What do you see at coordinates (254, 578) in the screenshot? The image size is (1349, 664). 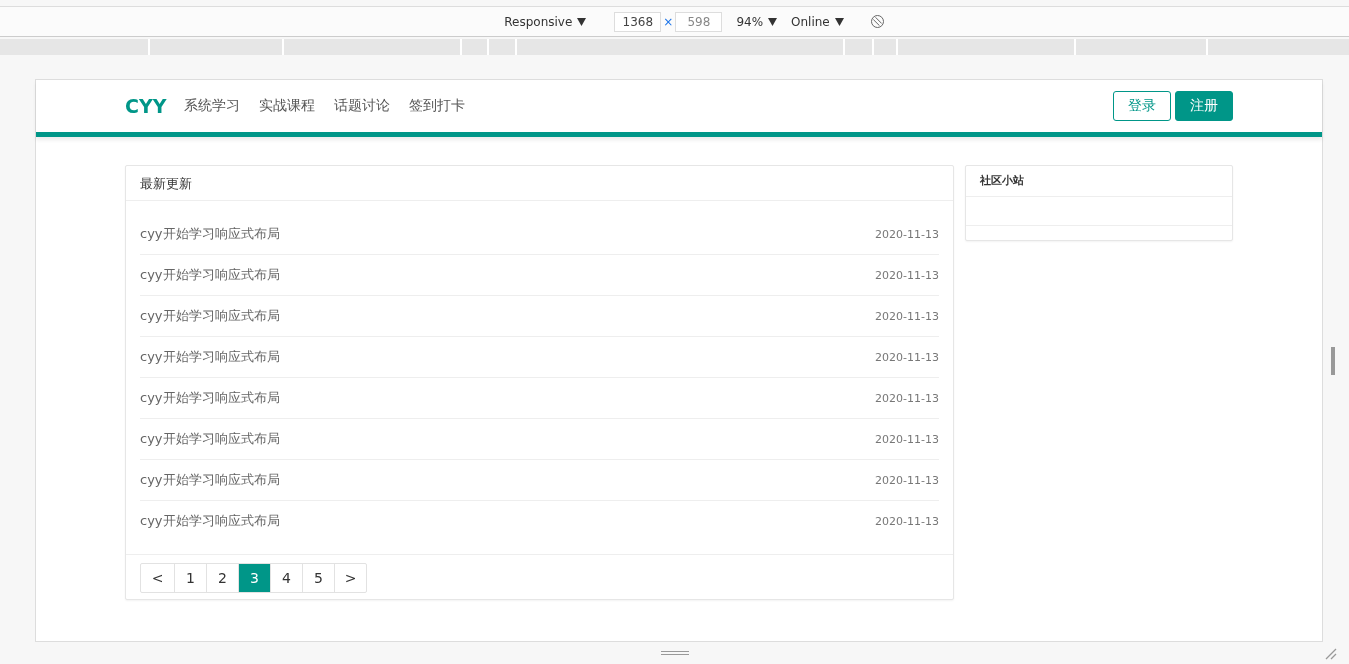 I see `page-link: 3` at bounding box center [254, 578].